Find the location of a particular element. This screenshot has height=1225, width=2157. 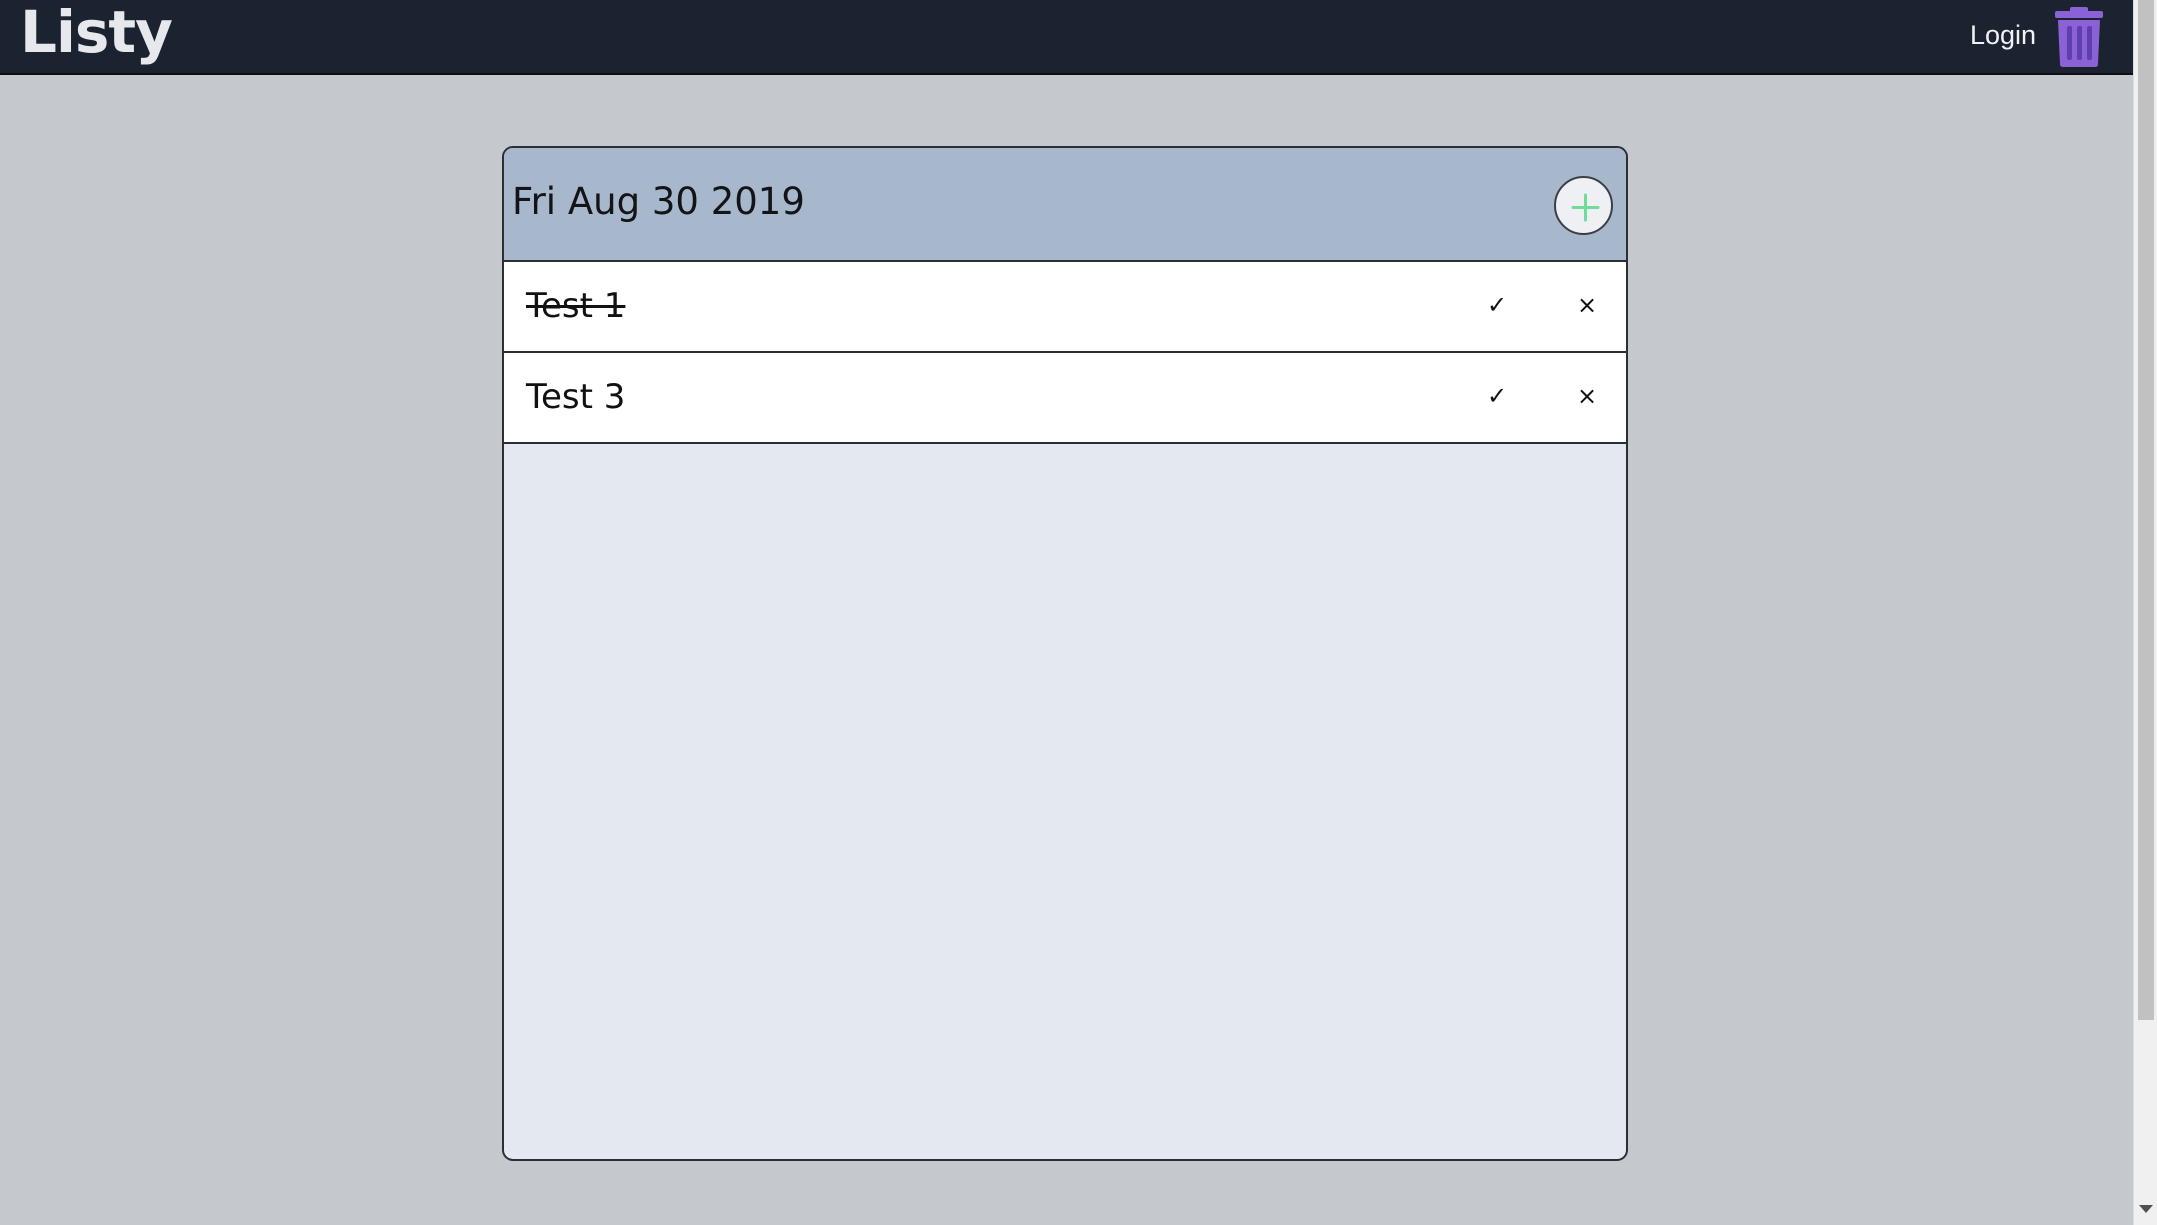

list-item-label: Test 3 is located at coordinates (576, 397).